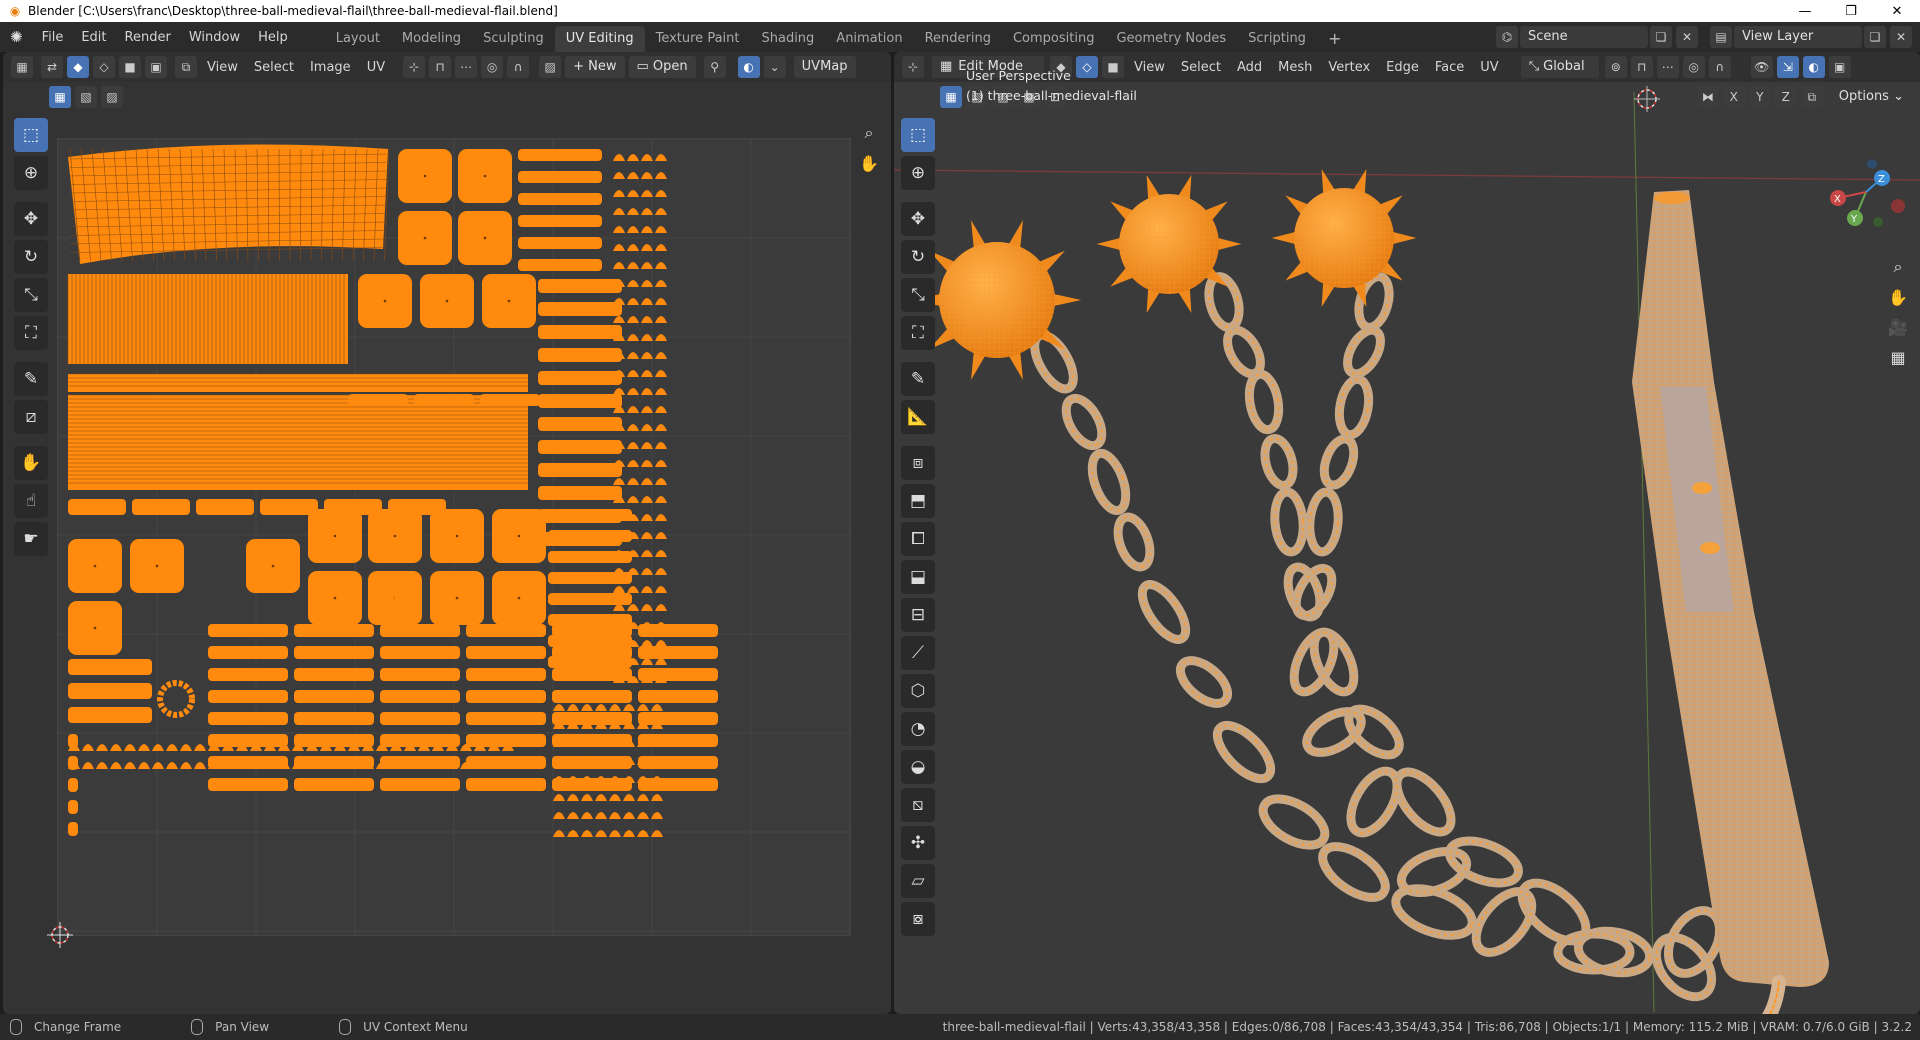  I want to click on sync-selection-icon: ⇄, so click(52, 67).